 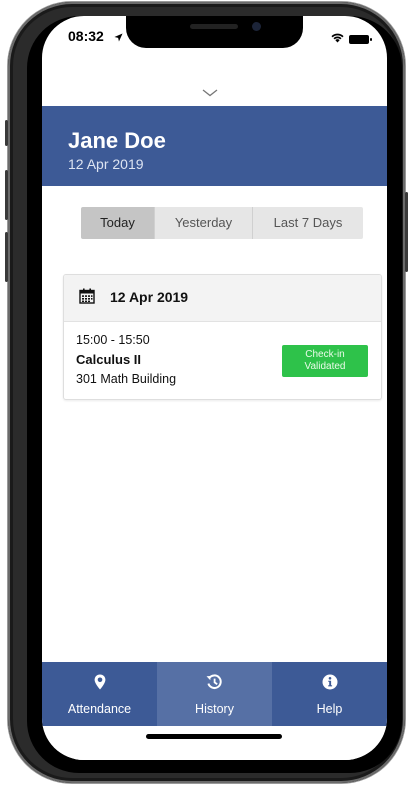 What do you see at coordinates (99, 709) in the screenshot?
I see `tab-attendance-label: Attendance` at bounding box center [99, 709].